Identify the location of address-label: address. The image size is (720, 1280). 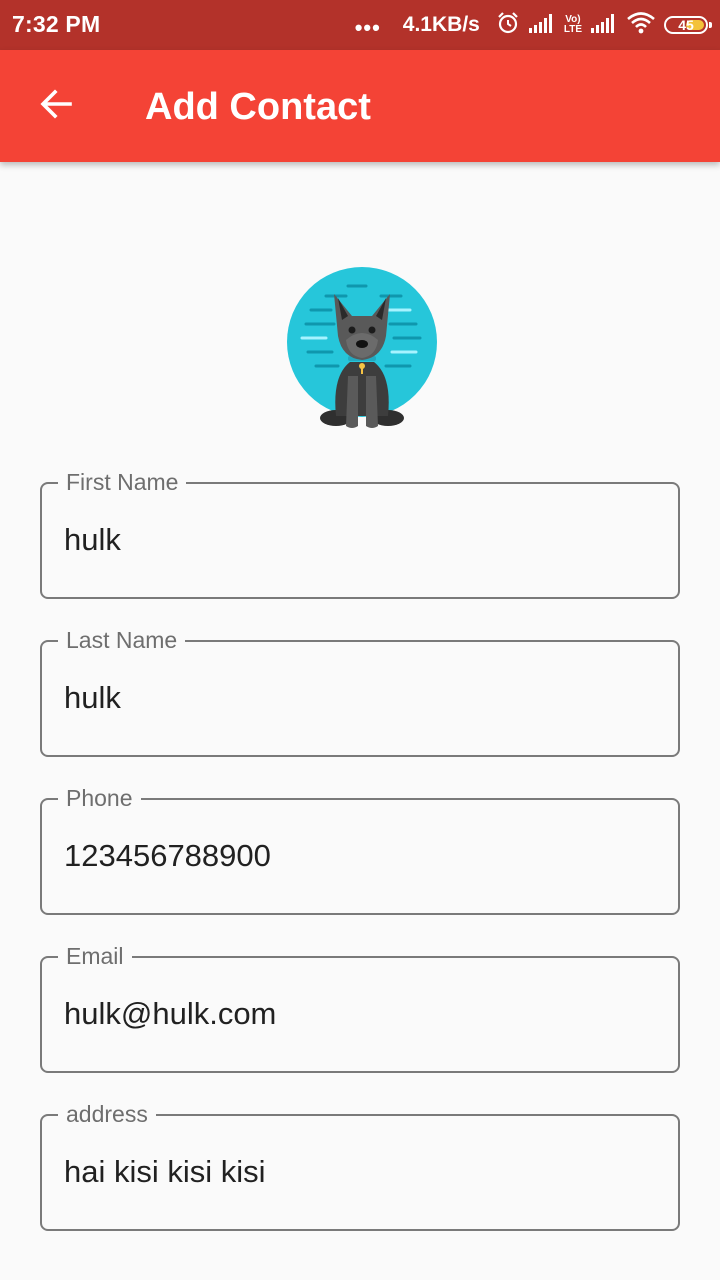
(107, 1114).